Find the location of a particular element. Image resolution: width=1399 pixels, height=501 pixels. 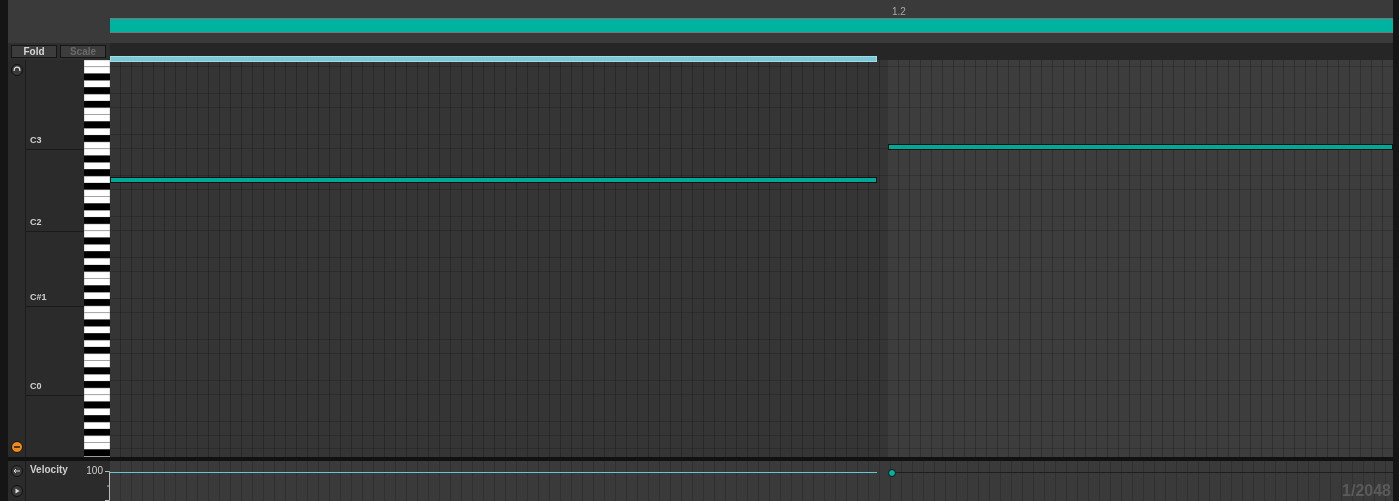

bar-marker: 1.2 is located at coordinates (899, 11).